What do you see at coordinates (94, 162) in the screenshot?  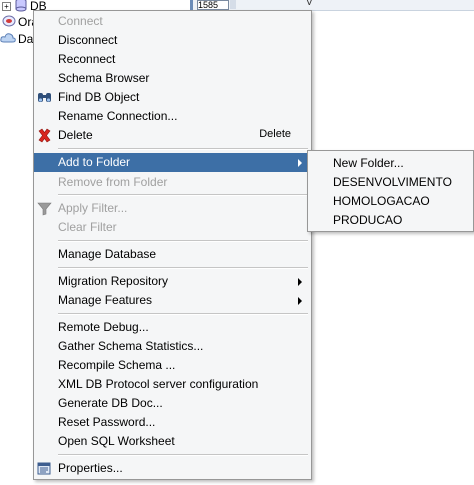 I see `menu-item-label: Add to Folder` at bounding box center [94, 162].